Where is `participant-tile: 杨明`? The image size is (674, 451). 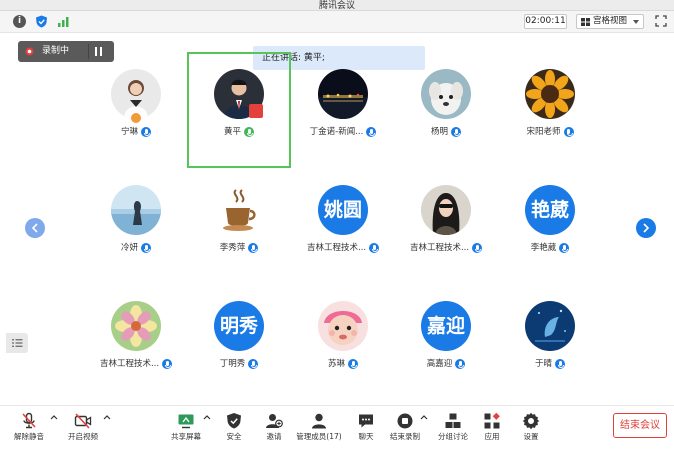
participant-tile: 杨明 is located at coordinates (446, 110).